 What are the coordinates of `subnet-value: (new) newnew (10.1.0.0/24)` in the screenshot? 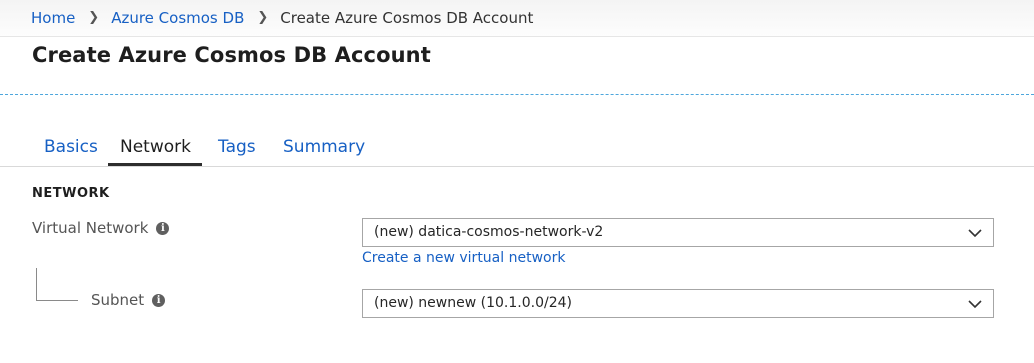 It's located at (473, 303).